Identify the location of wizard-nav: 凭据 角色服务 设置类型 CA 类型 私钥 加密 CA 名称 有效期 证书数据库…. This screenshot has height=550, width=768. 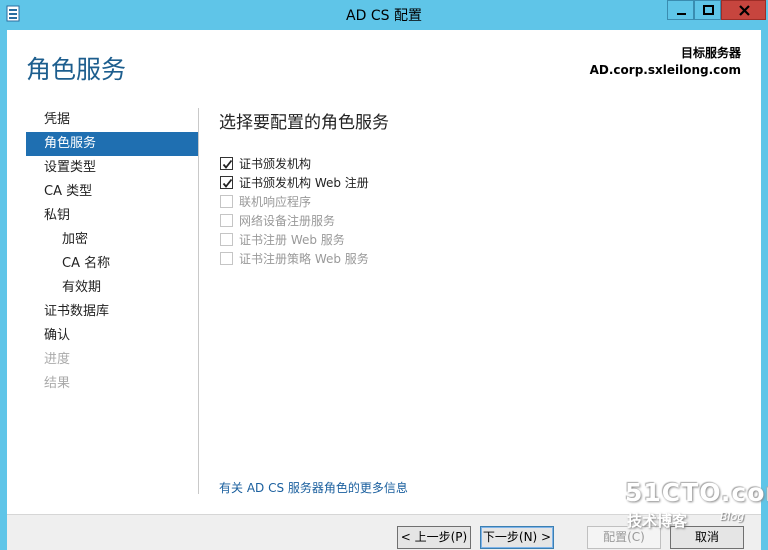
(112, 252).